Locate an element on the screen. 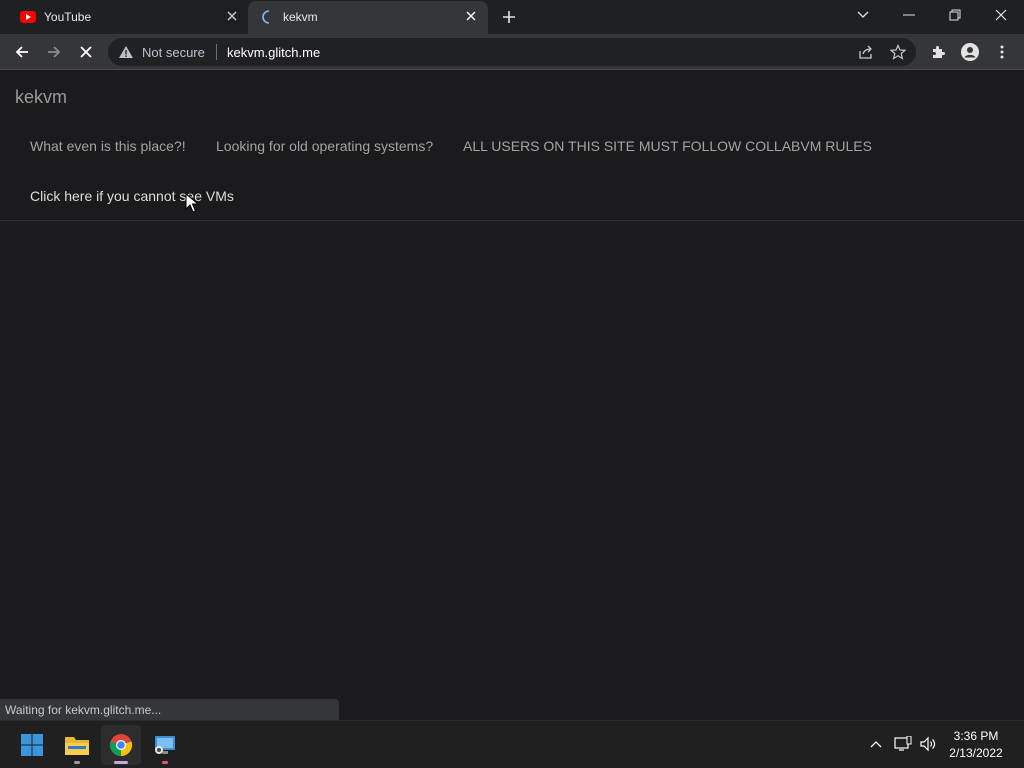 The width and height of the screenshot is (1024, 768). loading-spinner-icon is located at coordinates (266, 17).